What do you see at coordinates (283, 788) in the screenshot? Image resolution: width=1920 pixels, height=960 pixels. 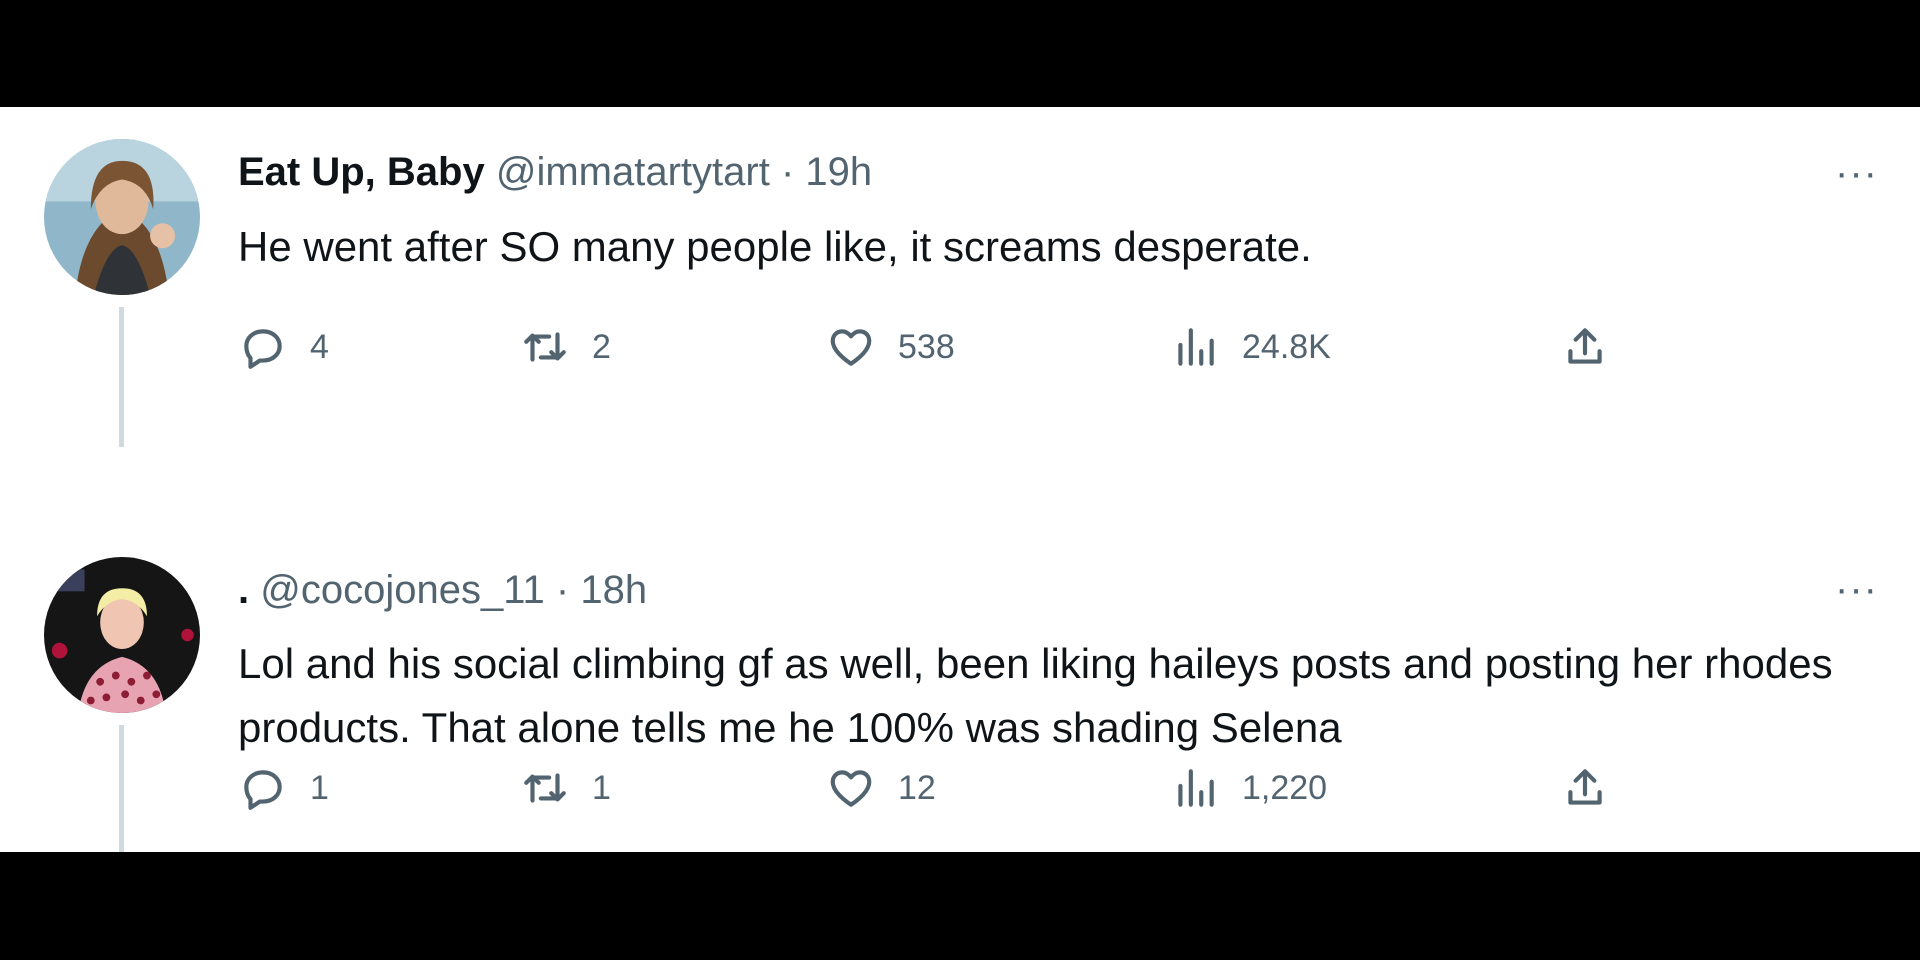 I see `reply-button: 1` at bounding box center [283, 788].